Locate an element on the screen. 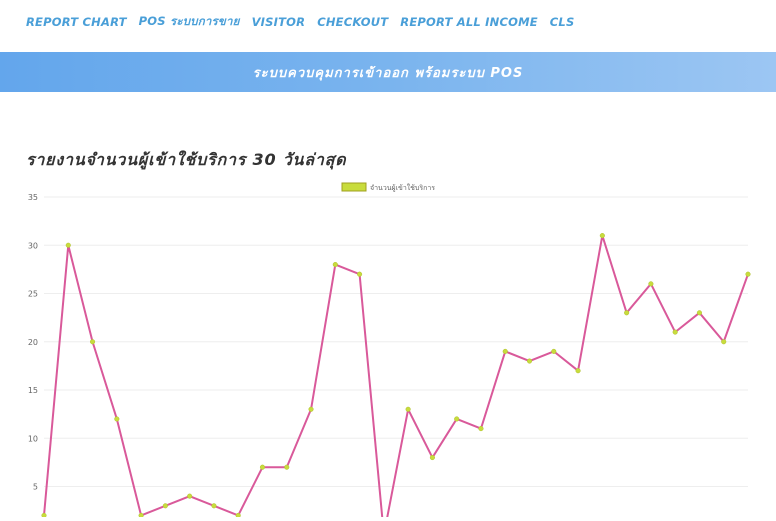 The image size is (776, 521). legend-label: จำนวนผู้เข้าใช้บริการ is located at coordinates (402, 187).